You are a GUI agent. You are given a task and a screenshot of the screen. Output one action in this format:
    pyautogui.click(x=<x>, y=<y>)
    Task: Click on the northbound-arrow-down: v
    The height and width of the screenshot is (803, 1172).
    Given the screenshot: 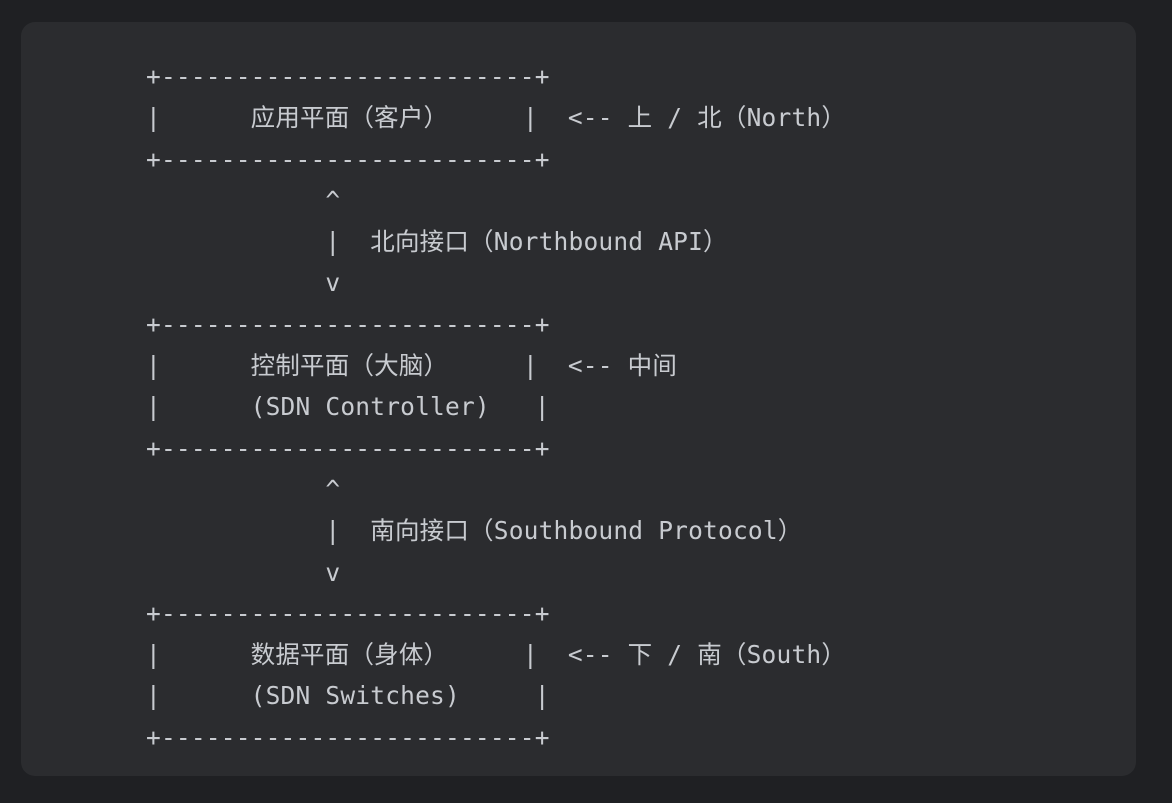 What is the action you would take?
    pyautogui.click(x=243, y=283)
    